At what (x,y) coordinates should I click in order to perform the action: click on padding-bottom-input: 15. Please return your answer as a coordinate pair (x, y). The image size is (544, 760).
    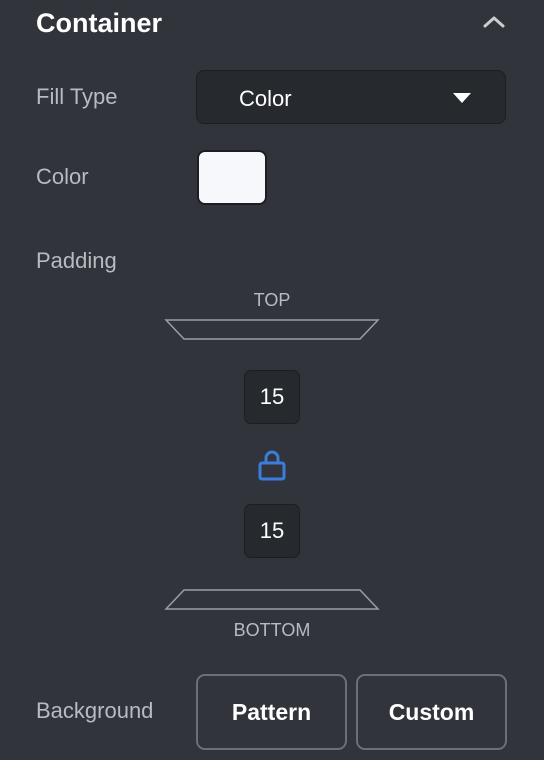
    Looking at the image, I should click on (272, 531).